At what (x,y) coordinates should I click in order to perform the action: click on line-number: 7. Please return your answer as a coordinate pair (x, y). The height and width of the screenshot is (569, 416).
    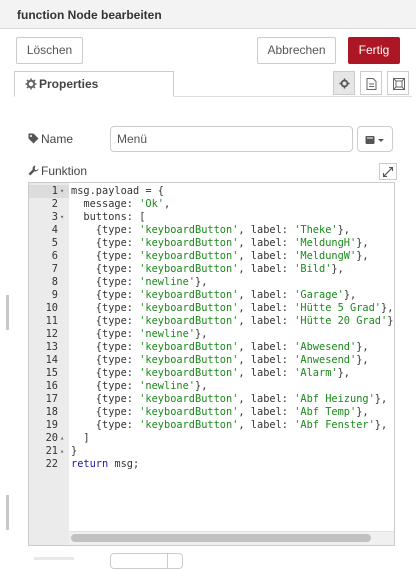
    Looking at the image, I should click on (54, 269).